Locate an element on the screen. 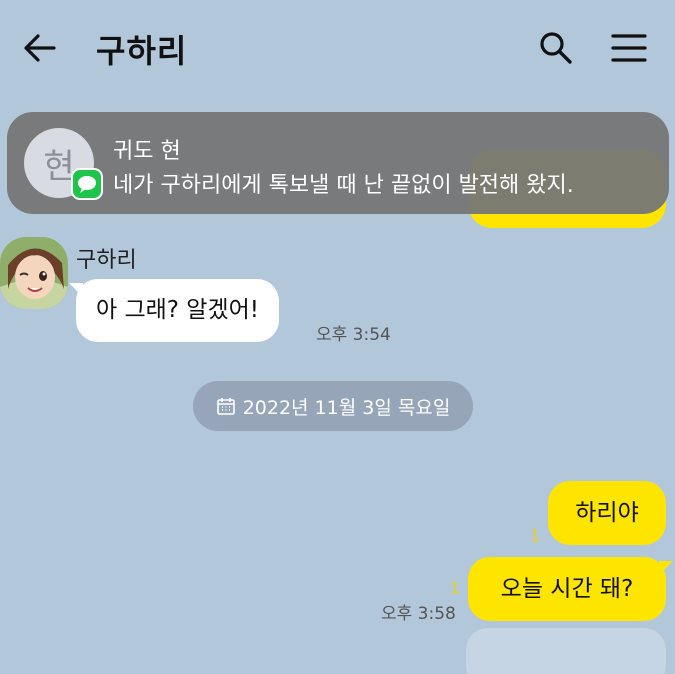 The width and height of the screenshot is (675, 674). menu-button is located at coordinates (629, 48).